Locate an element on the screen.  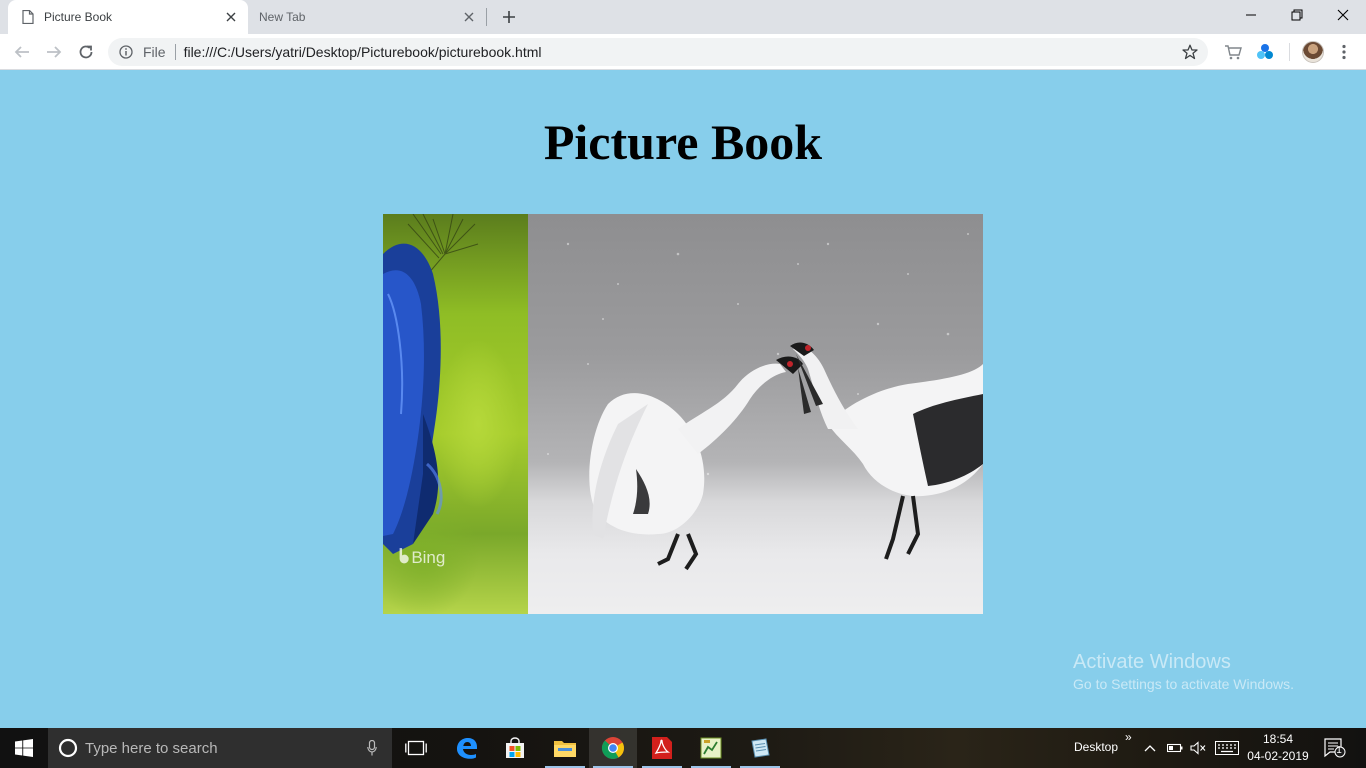
task-view-icon is located at coordinates (416, 748).